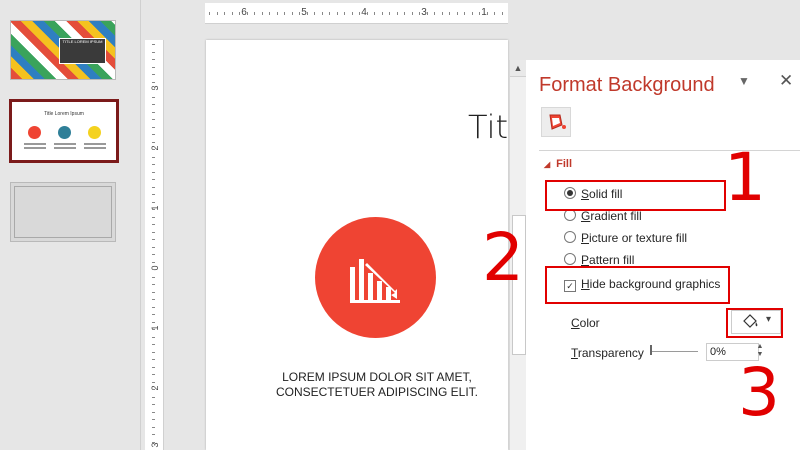 This screenshot has height=450, width=800. I want to click on ruler-number: 0, so click(155, 268).